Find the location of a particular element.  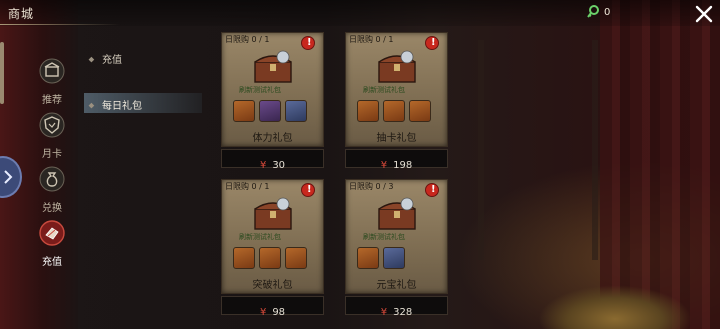

monthly-card-shield-icon is located at coordinates (52, 125).